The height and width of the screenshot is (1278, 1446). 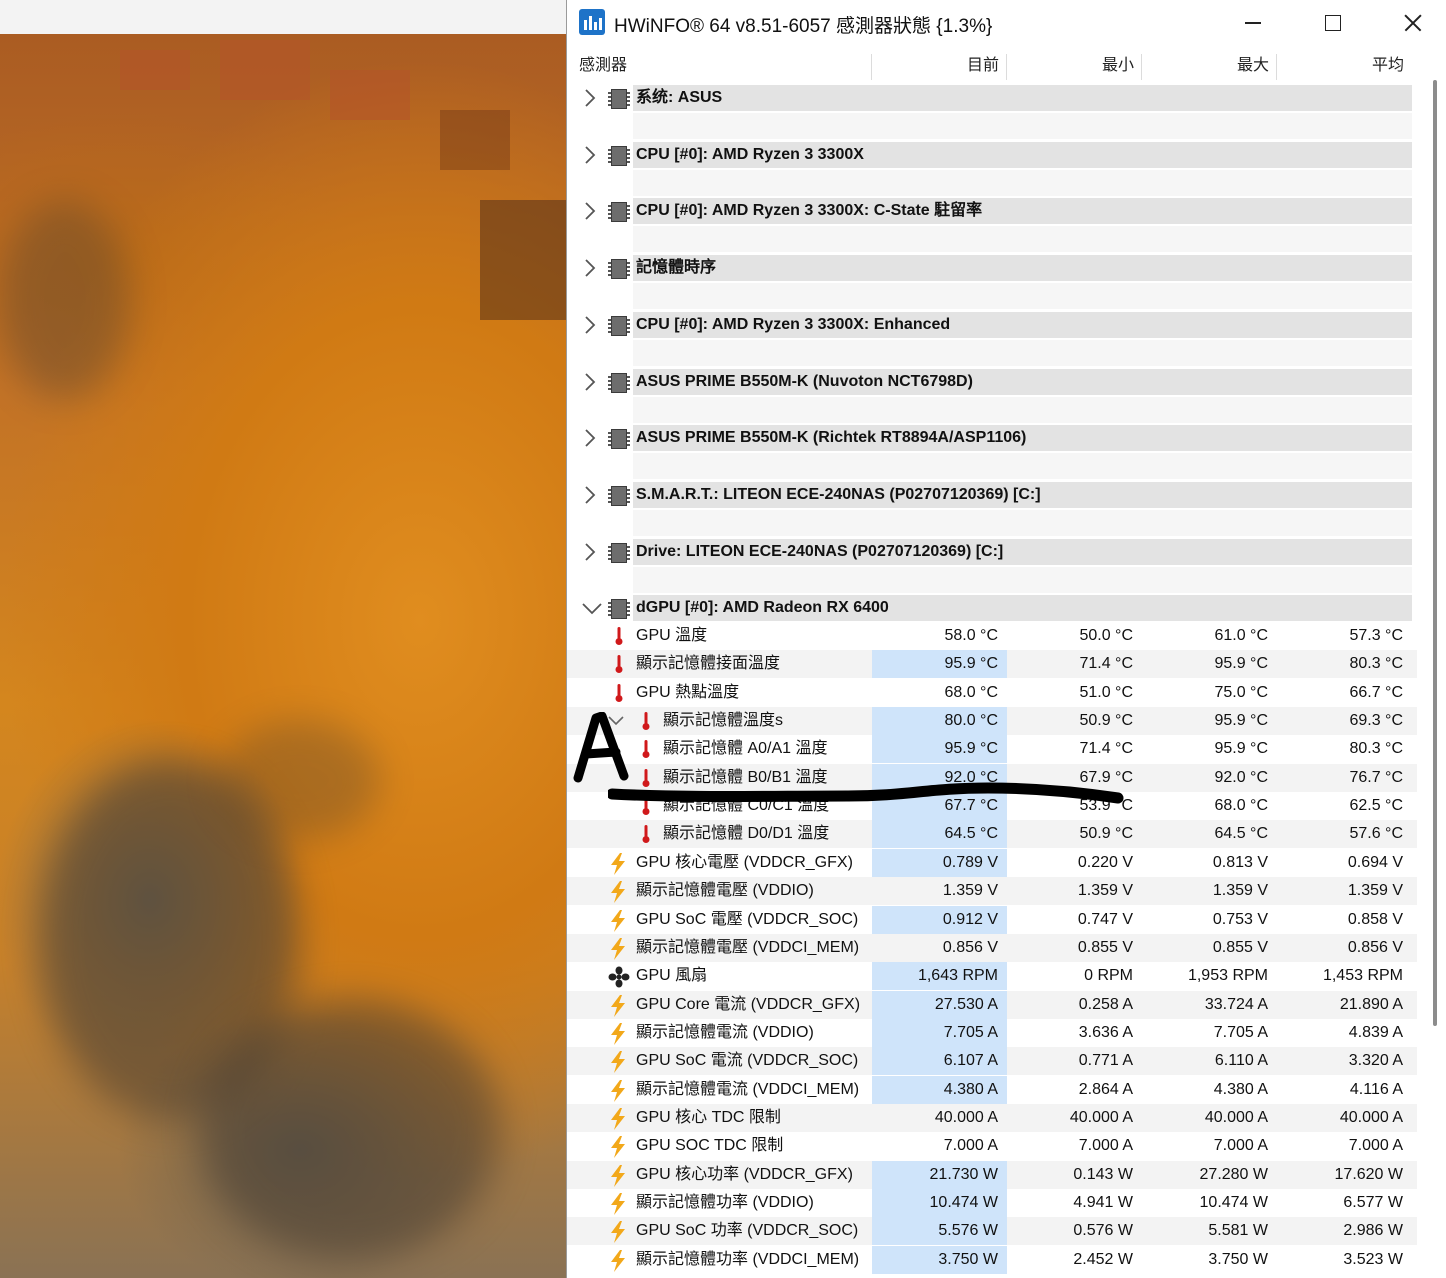 I want to click on sensor-current-value: 40.000 A, so click(x=966, y=1117).